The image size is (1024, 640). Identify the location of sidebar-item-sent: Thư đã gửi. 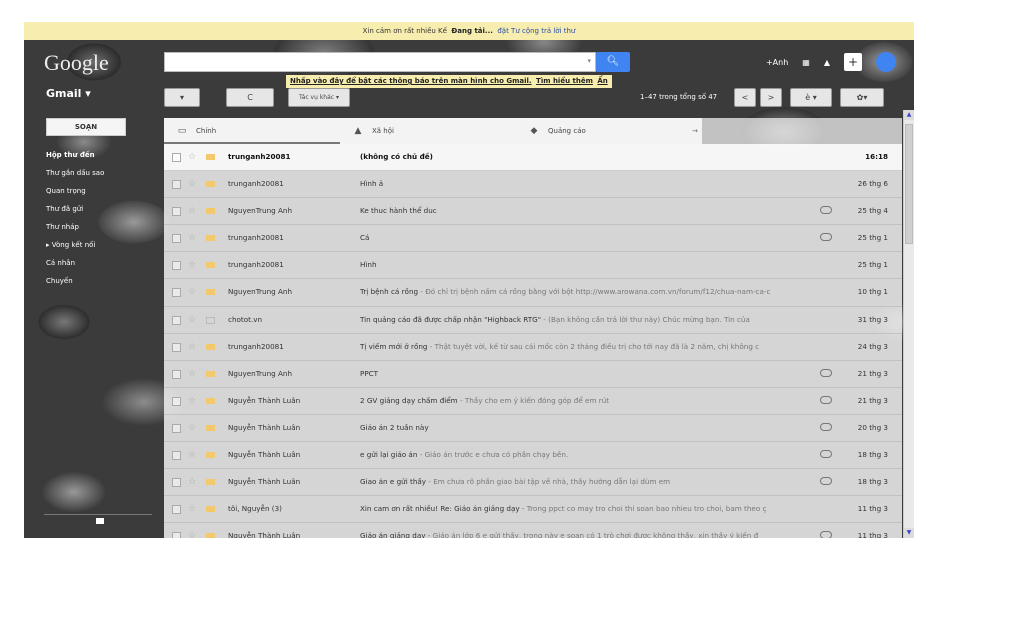
(100, 209).